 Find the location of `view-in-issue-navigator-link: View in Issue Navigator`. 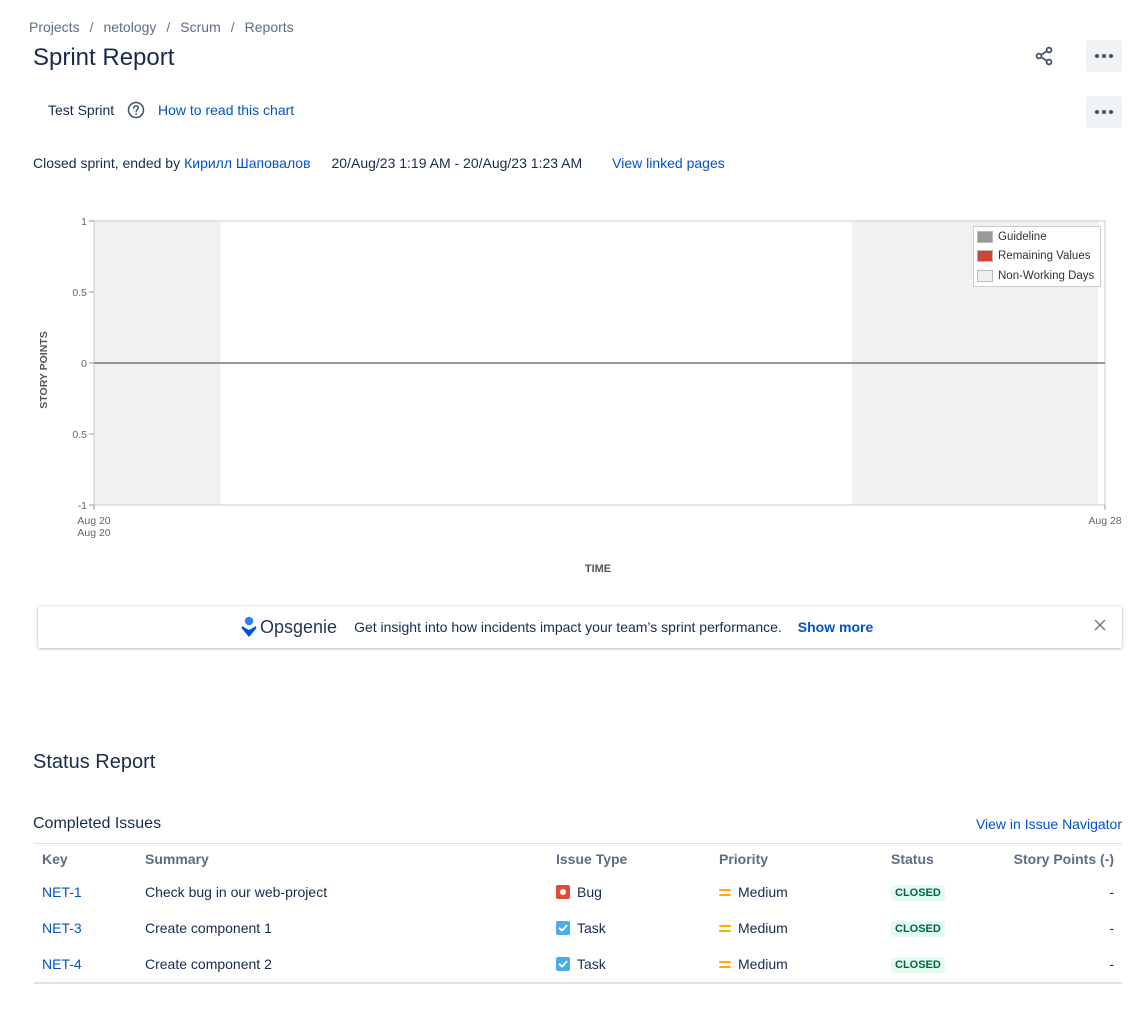

view-in-issue-navigator-link: View in Issue Navigator is located at coordinates (1049, 824).